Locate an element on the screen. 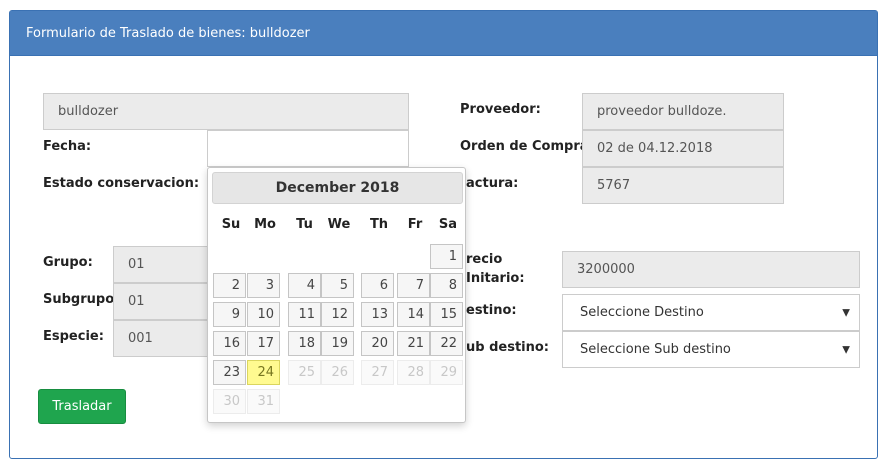 The width and height of the screenshot is (887, 463). subgrupo-field: 01 is located at coordinates (163, 301).